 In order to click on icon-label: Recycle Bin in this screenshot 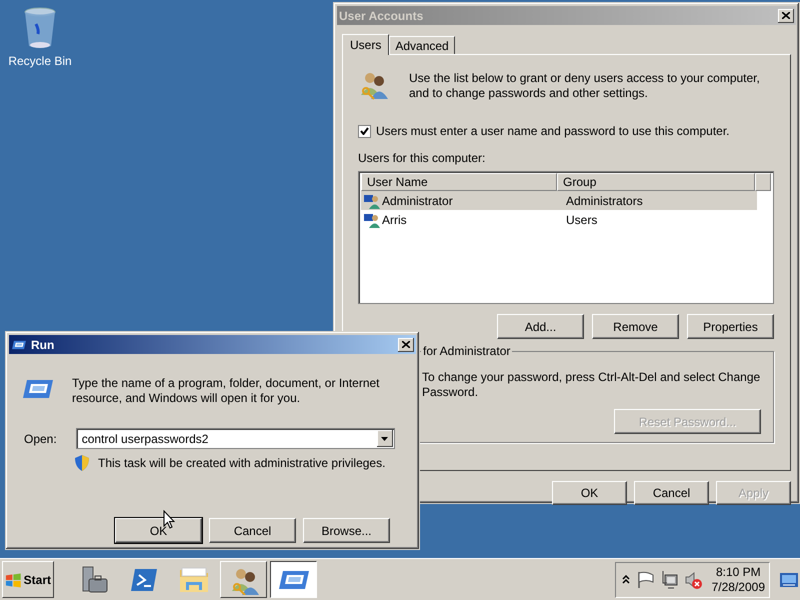, I will do `click(40, 61)`.